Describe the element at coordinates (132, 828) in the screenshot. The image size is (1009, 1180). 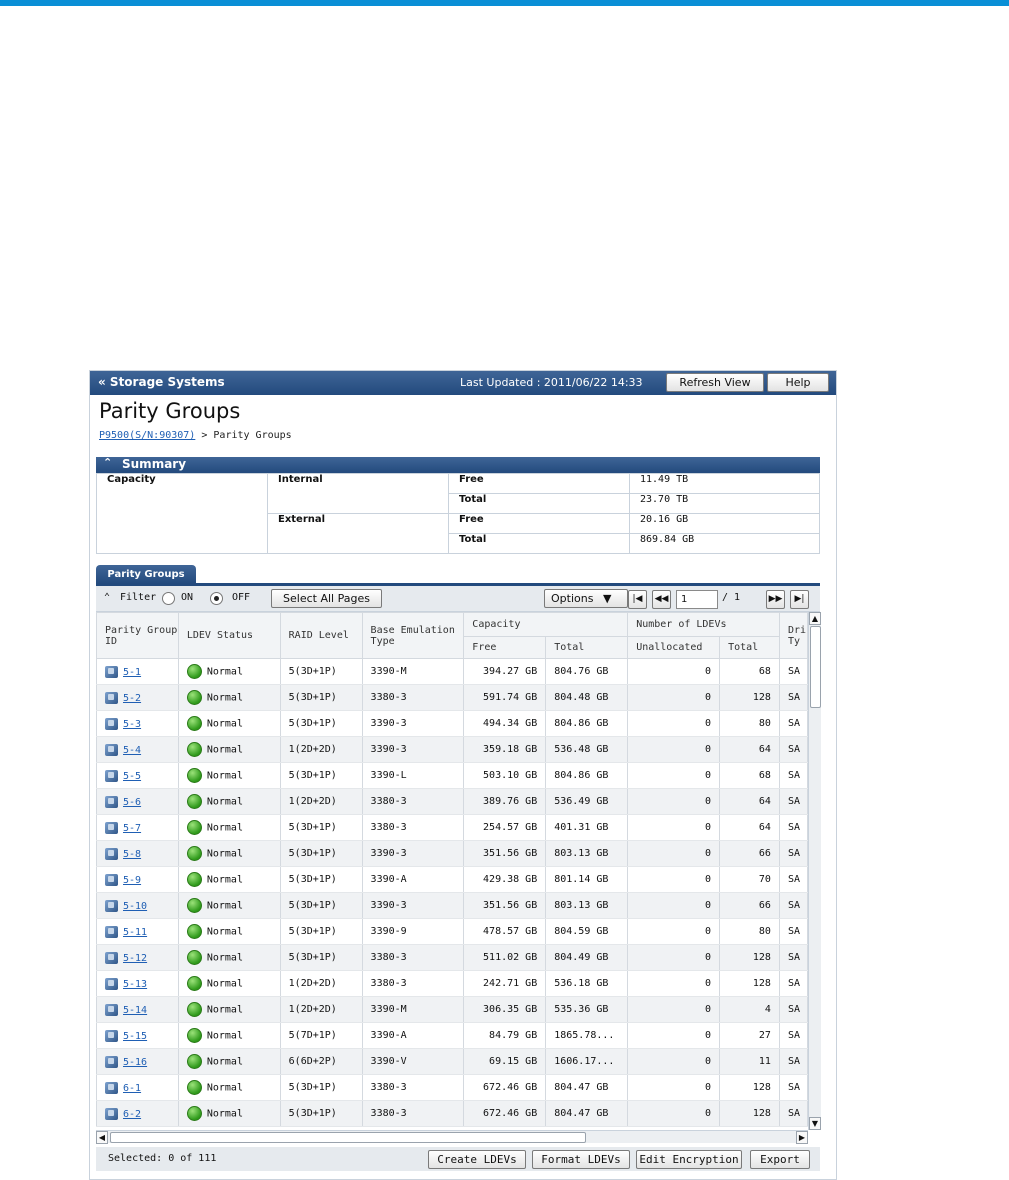
I see `parity-group-link: 5-7` at that location.